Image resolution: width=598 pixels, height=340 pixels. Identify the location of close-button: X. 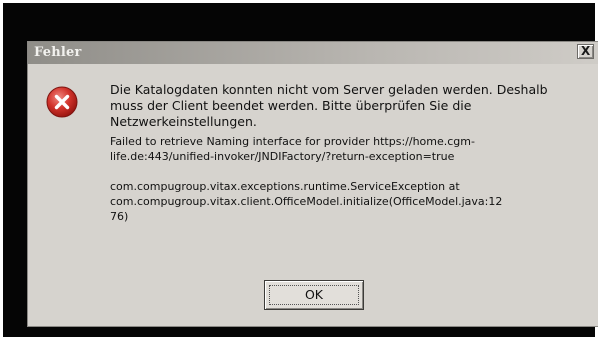
(585, 51).